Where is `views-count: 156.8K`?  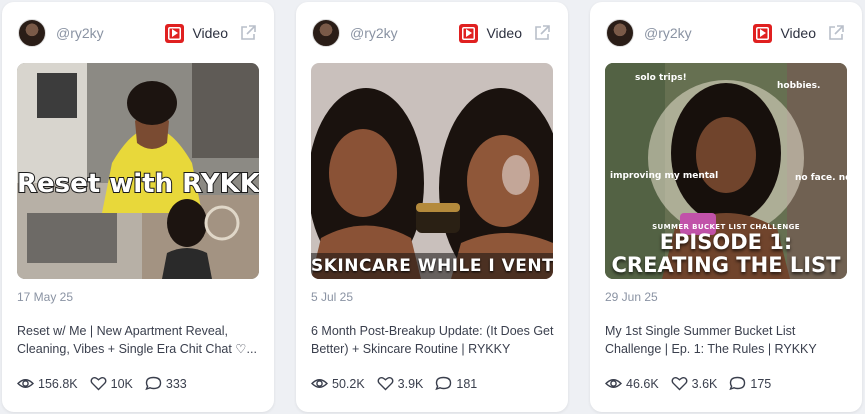 views-count: 156.8K is located at coordinates (58, 383).